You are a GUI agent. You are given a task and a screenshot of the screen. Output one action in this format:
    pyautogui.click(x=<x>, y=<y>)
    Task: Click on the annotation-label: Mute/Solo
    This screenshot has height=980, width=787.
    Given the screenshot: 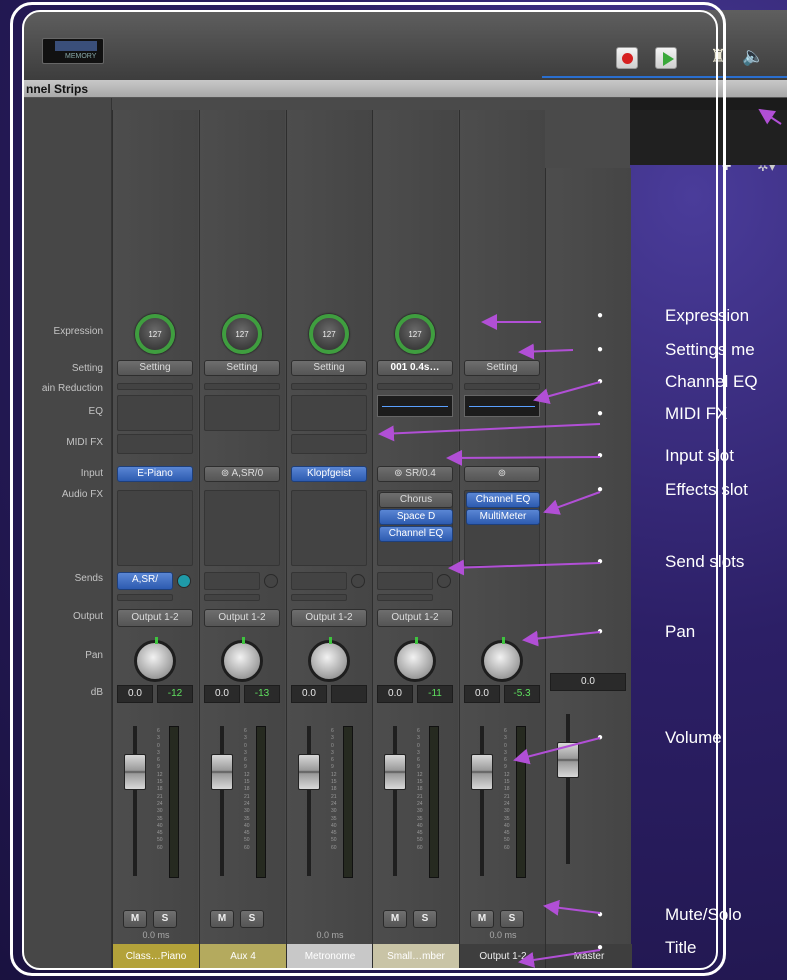 What is the action you would take?
    pyautogui.click(x=703, y=914)
    